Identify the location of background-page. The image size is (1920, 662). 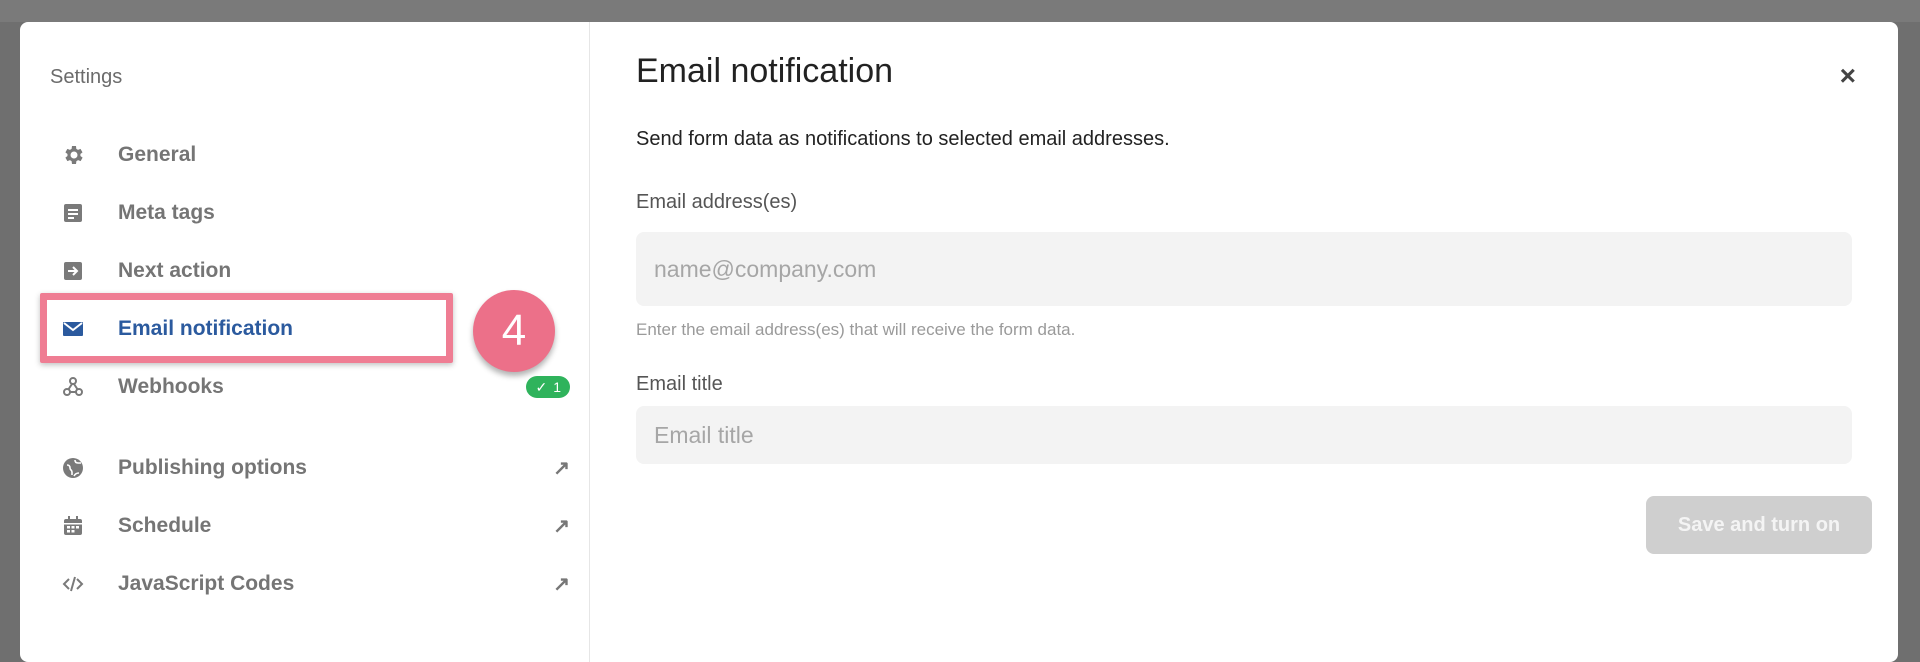
(960, 11).